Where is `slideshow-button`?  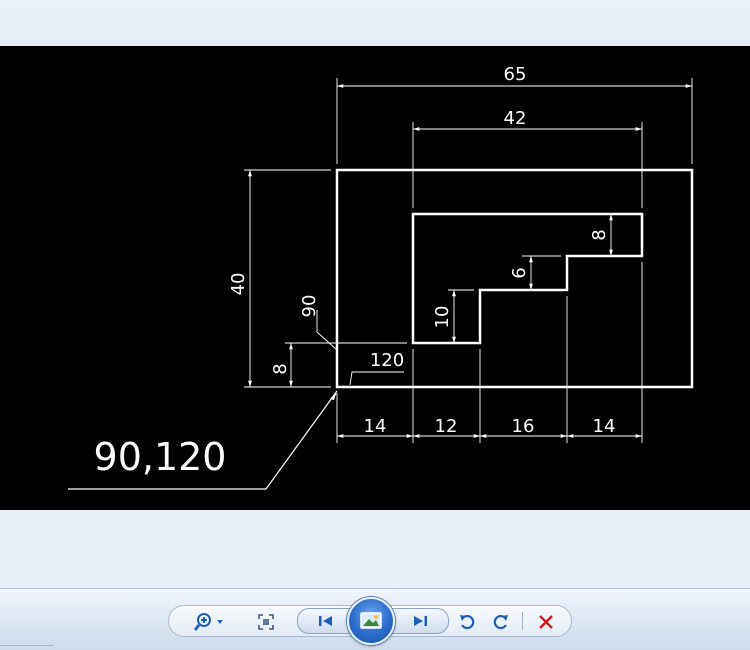 slideshow-button is located at coordinates (371, 621).